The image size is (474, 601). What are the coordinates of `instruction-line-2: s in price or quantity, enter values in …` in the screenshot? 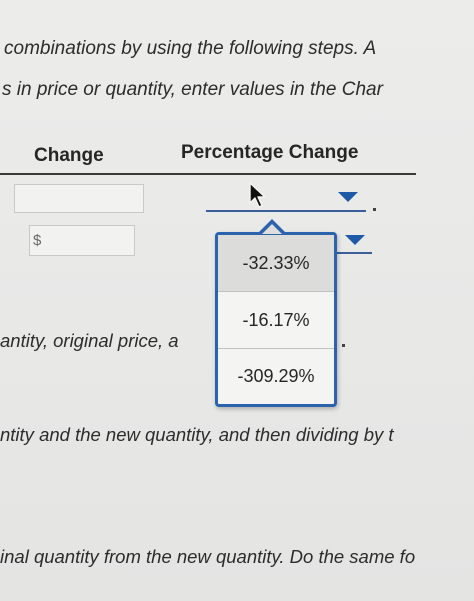 It's located at (192, 90).